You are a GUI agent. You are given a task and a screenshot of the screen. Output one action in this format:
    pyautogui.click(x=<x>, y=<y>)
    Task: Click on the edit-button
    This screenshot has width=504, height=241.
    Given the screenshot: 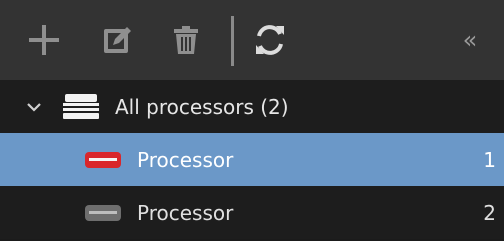 What is the action you would take?
    pyautogui.click(x=118, y=40)
    